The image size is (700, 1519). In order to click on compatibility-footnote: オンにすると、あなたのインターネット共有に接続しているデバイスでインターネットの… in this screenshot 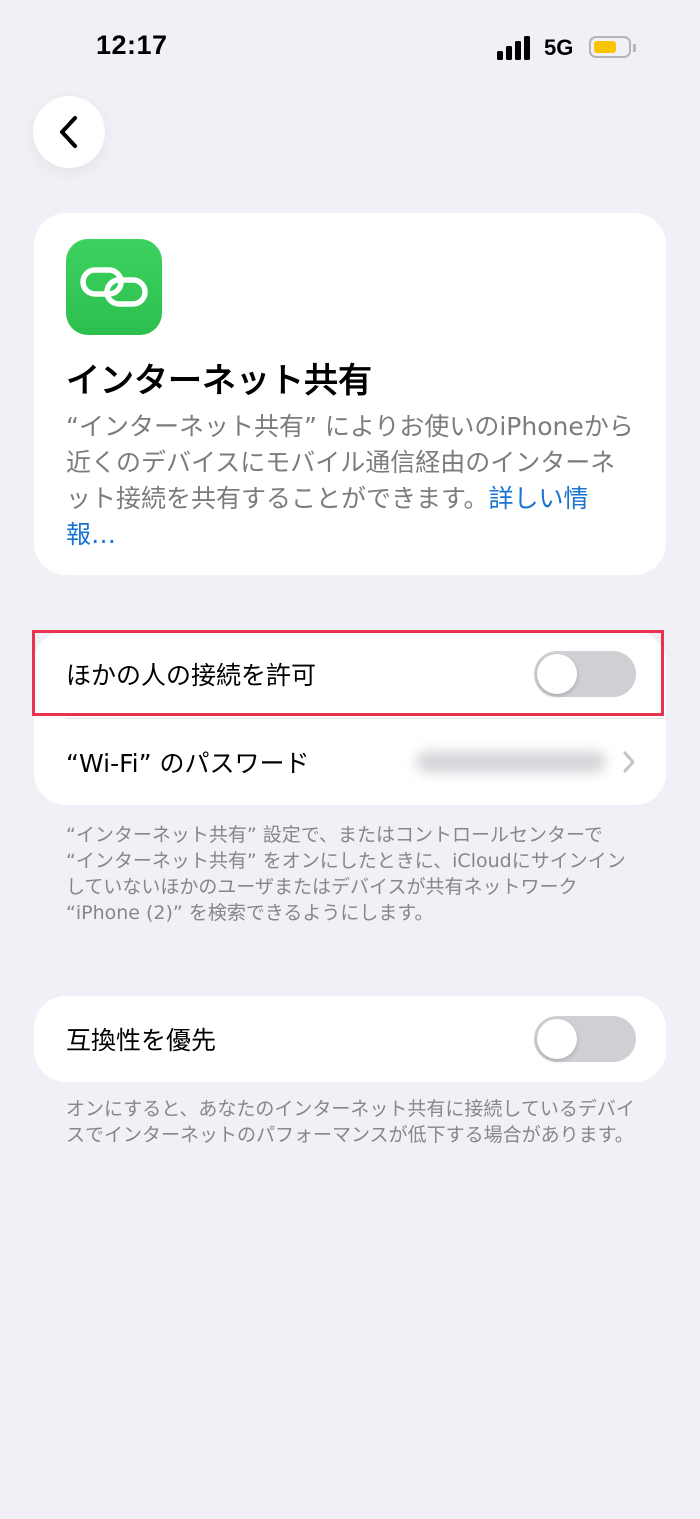, I will do `click(350, 1122)`.